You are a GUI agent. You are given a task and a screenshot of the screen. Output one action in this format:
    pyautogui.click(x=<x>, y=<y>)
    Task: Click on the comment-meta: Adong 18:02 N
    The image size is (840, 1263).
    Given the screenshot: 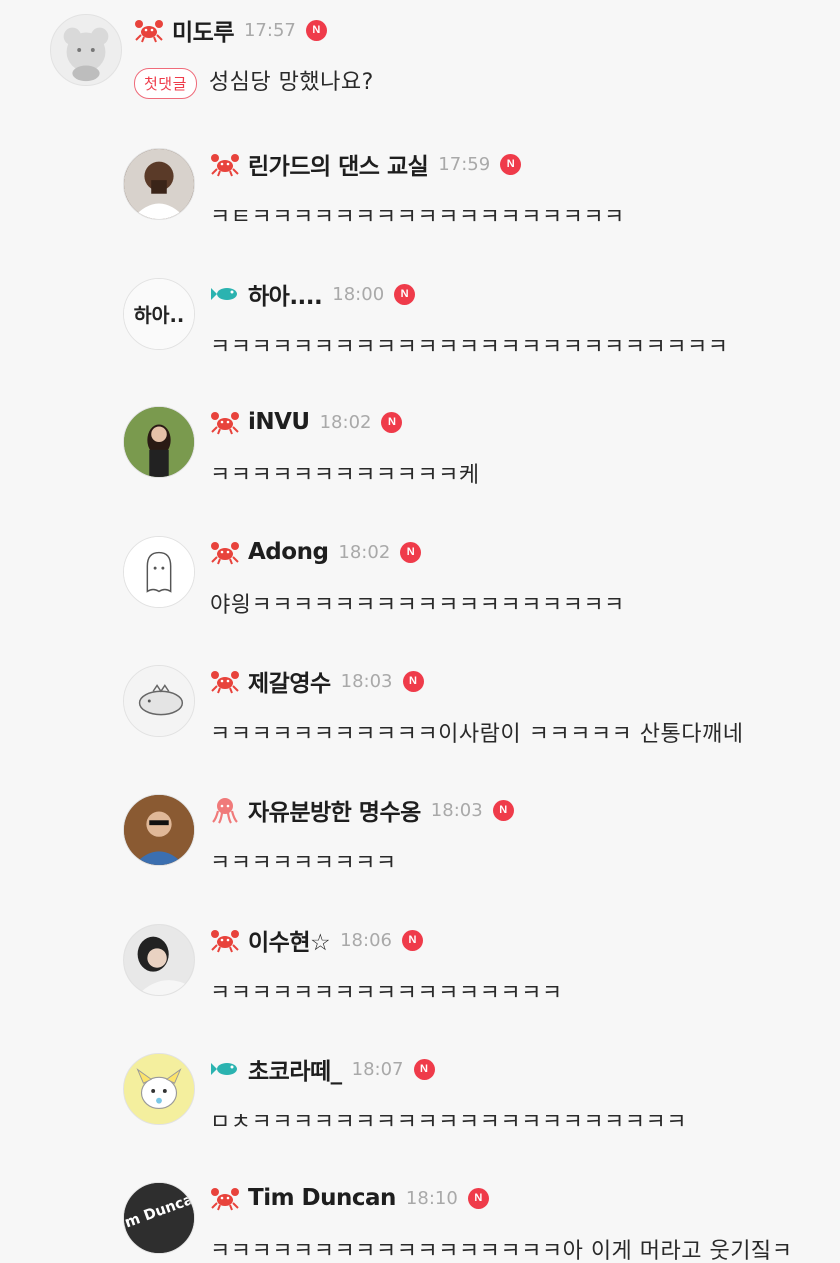 What is the action you would take?
    pyautogui.click(x=316, y=552)
    